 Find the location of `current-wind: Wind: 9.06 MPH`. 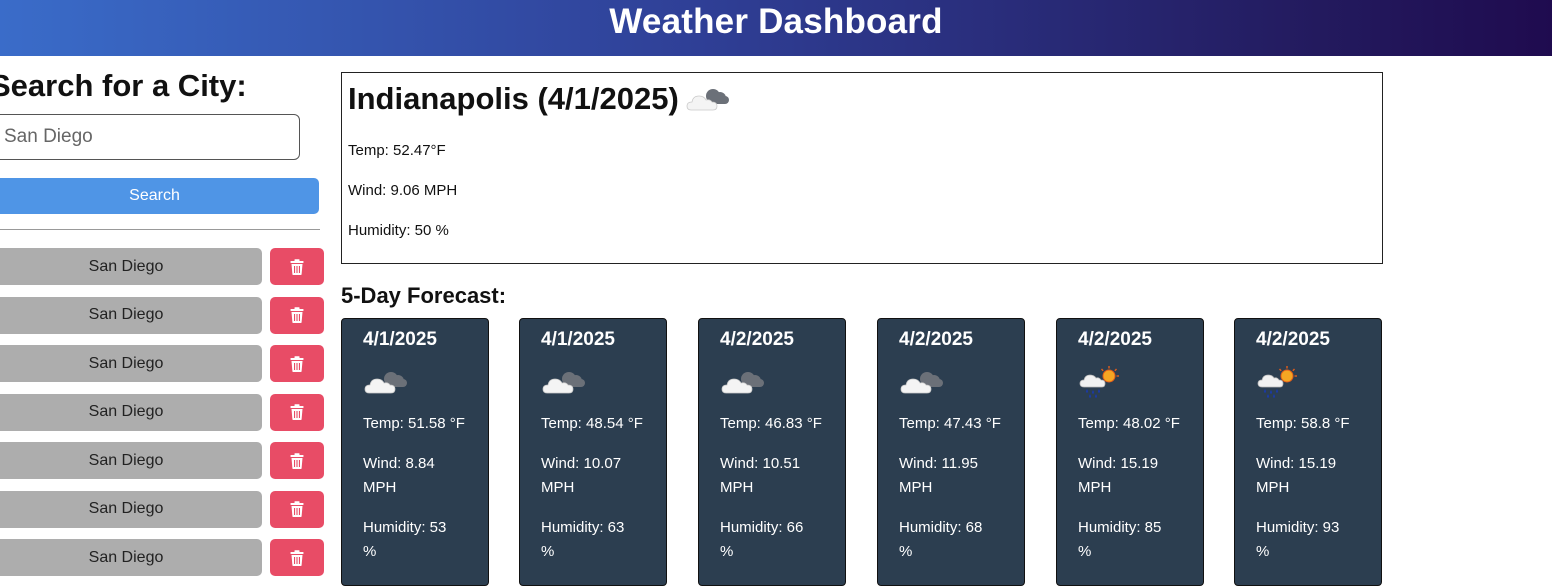

current-wind: Wind: 9.06 MPH is located at coordinates (403, 190).